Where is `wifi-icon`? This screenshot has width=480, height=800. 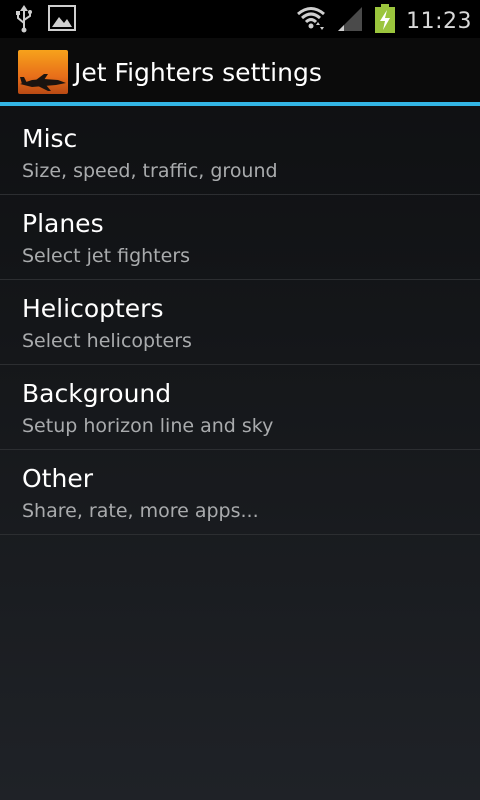 wifi-icon is located at coordinates (311, 21).